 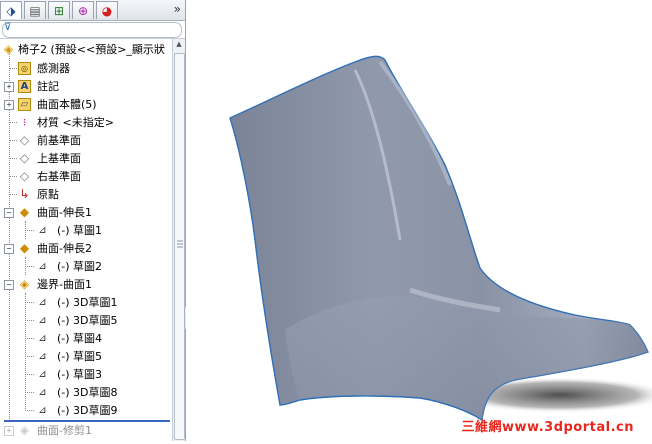 I want to click on tree-item-sketch5: ⊿ (-) 草圖5, so click(x=86, y=356).